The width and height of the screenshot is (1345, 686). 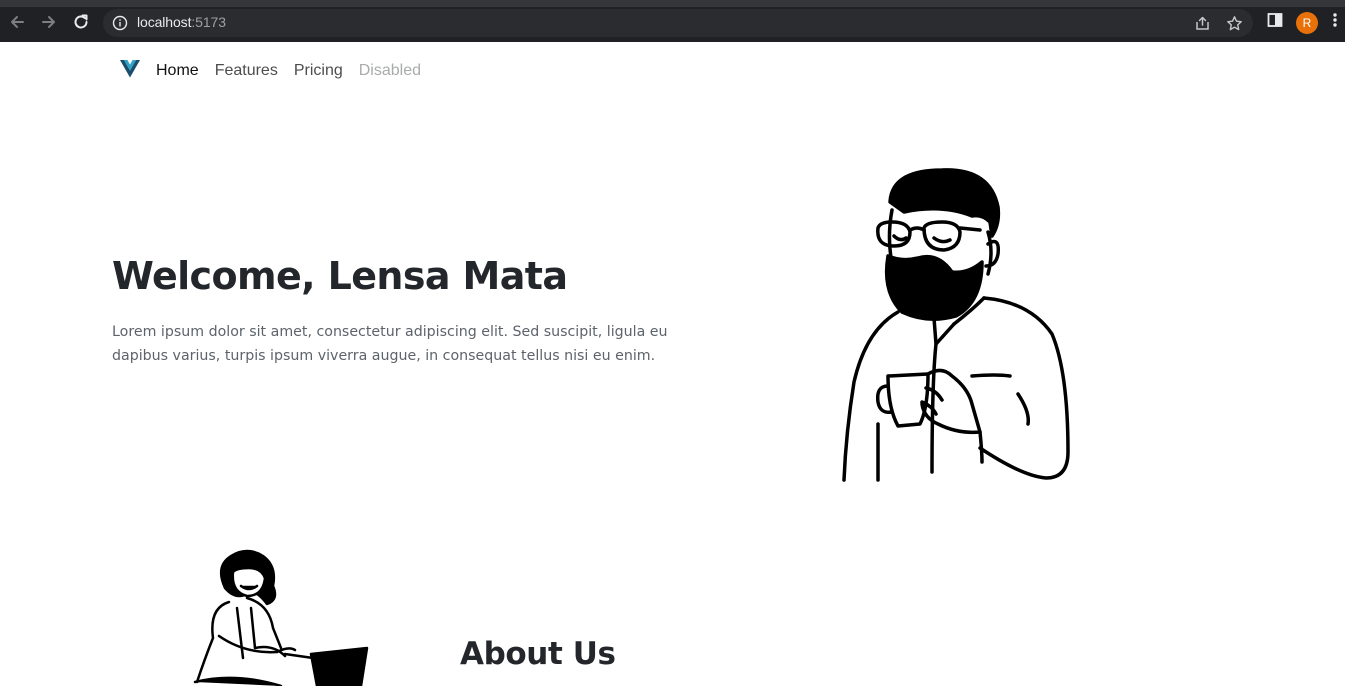 I want to click on browser-toolbar: localhost:5173 R, so click(x=672, y=21).